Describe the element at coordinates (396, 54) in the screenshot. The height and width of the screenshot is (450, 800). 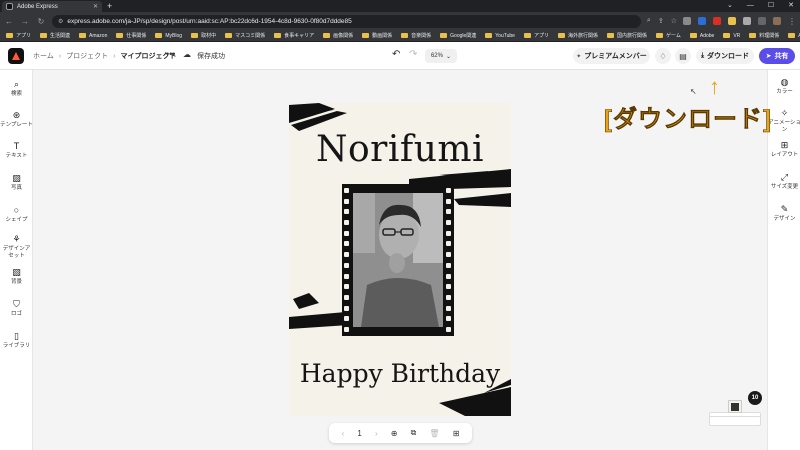
I see `undo-icon: ↶` at that location.